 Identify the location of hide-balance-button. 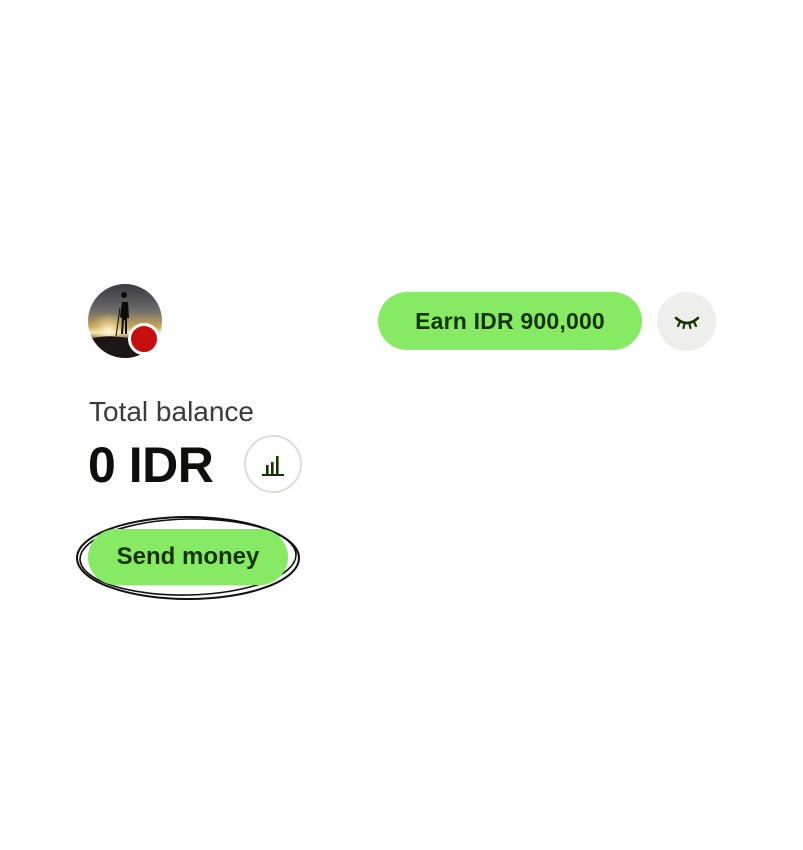
(686, 321).